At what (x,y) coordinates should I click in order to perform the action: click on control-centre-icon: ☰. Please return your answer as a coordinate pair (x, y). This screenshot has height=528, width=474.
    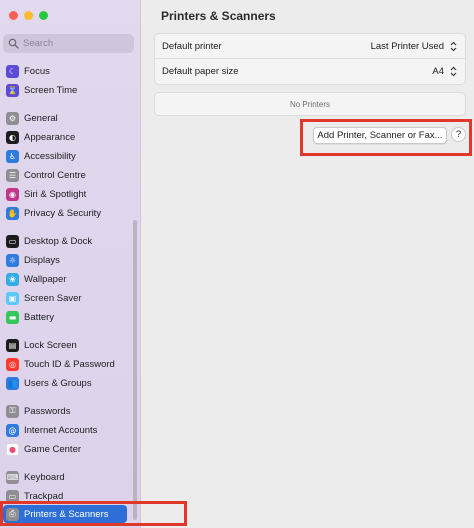
    Looking at the image, I should click on (12, 175).